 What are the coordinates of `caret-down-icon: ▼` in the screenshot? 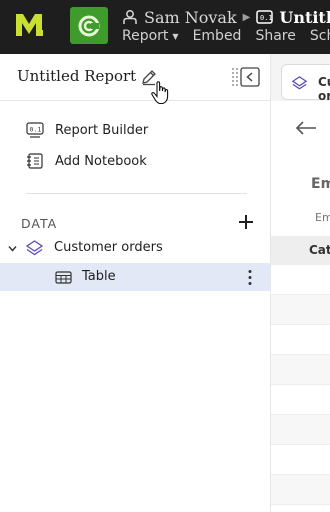 It's located at (175, 36).